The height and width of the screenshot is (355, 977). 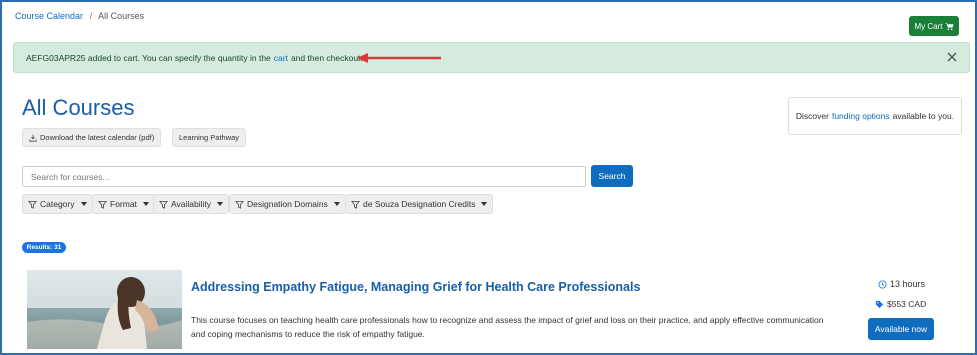 I want to click on course-photo-image, so click(x=104, y=309).